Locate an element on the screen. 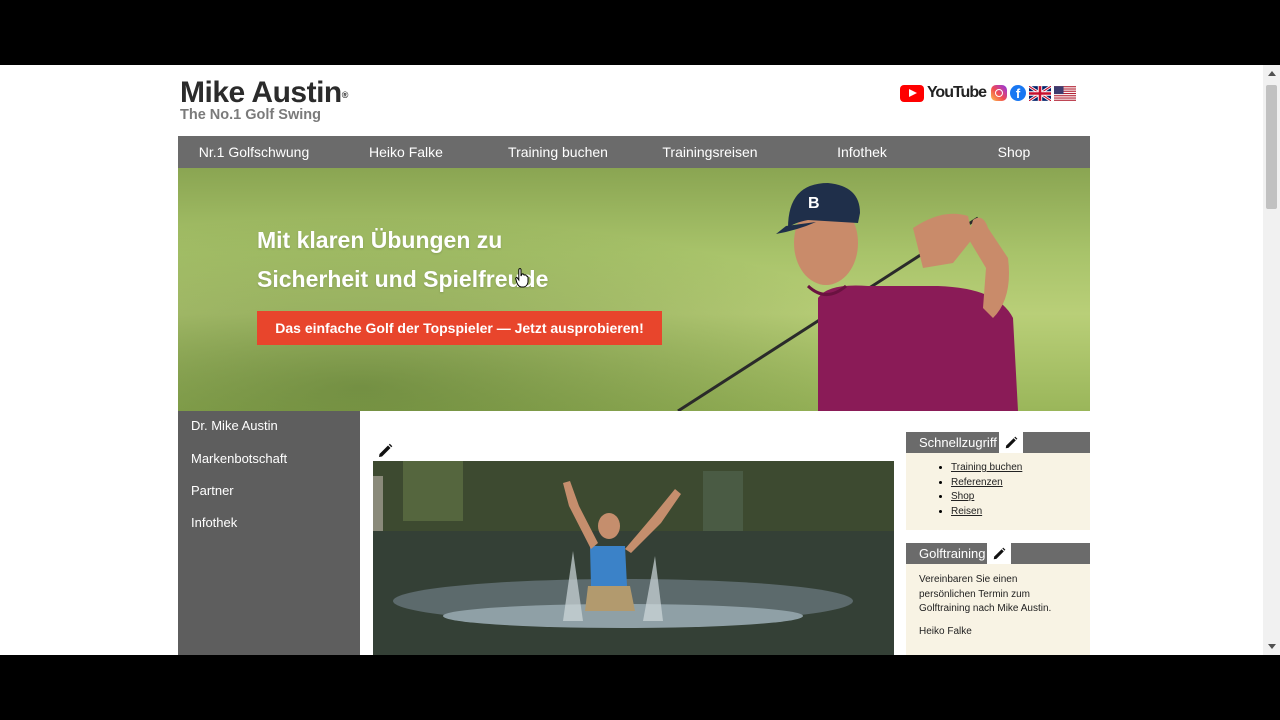 The height and width of the screenshot is (720, 1280). video-thumbnail is located at coordinates (633, 558).